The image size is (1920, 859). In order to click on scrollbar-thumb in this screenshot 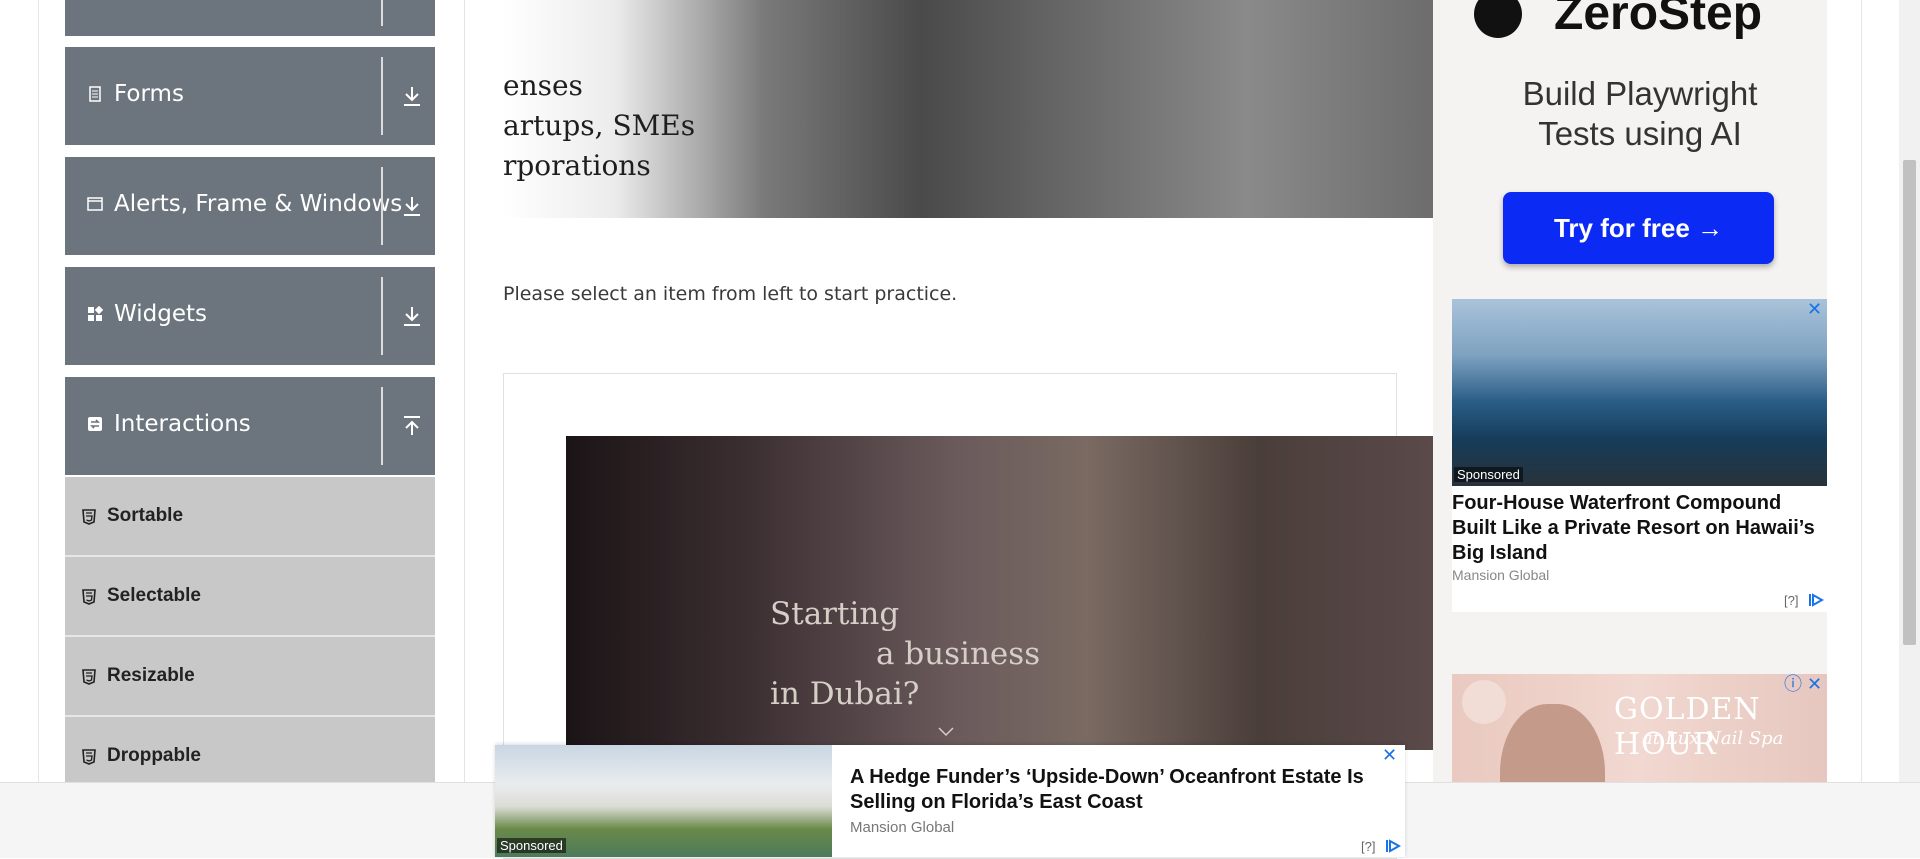, I will do `click(1909, 402)`.